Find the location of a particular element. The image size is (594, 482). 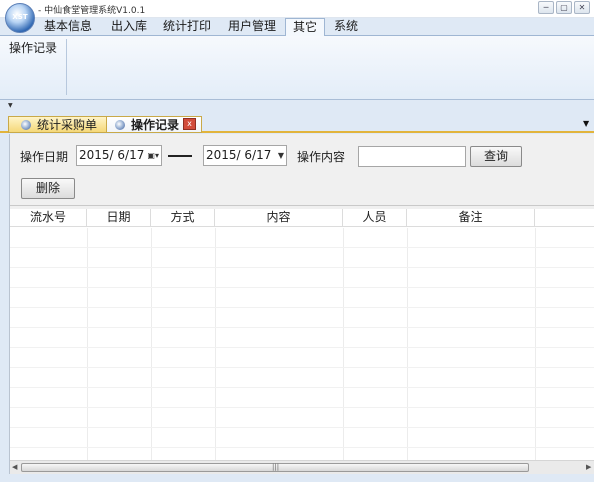

calendar-dropdown-icon: ▣▾ is located at coordinates (153, 155).